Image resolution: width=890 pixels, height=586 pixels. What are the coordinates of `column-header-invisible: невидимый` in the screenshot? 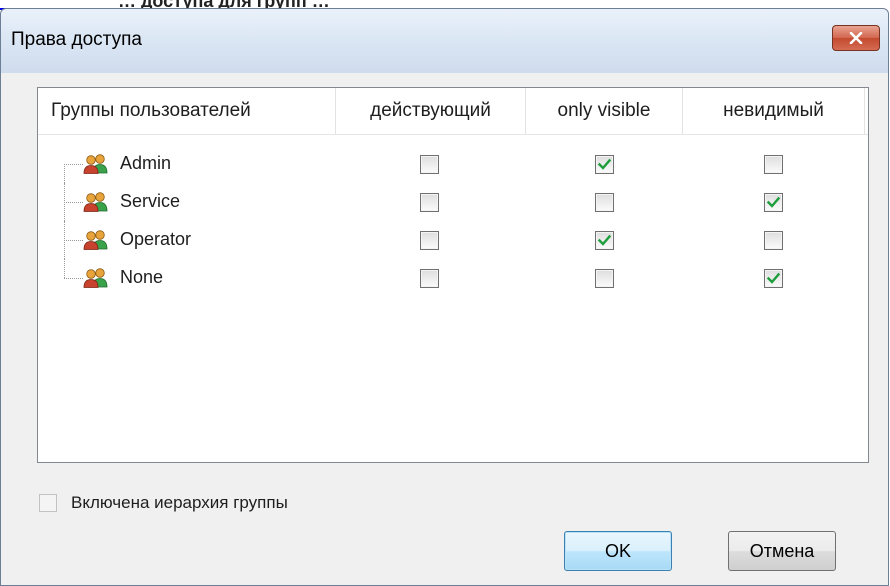 It's located at (774, 111).